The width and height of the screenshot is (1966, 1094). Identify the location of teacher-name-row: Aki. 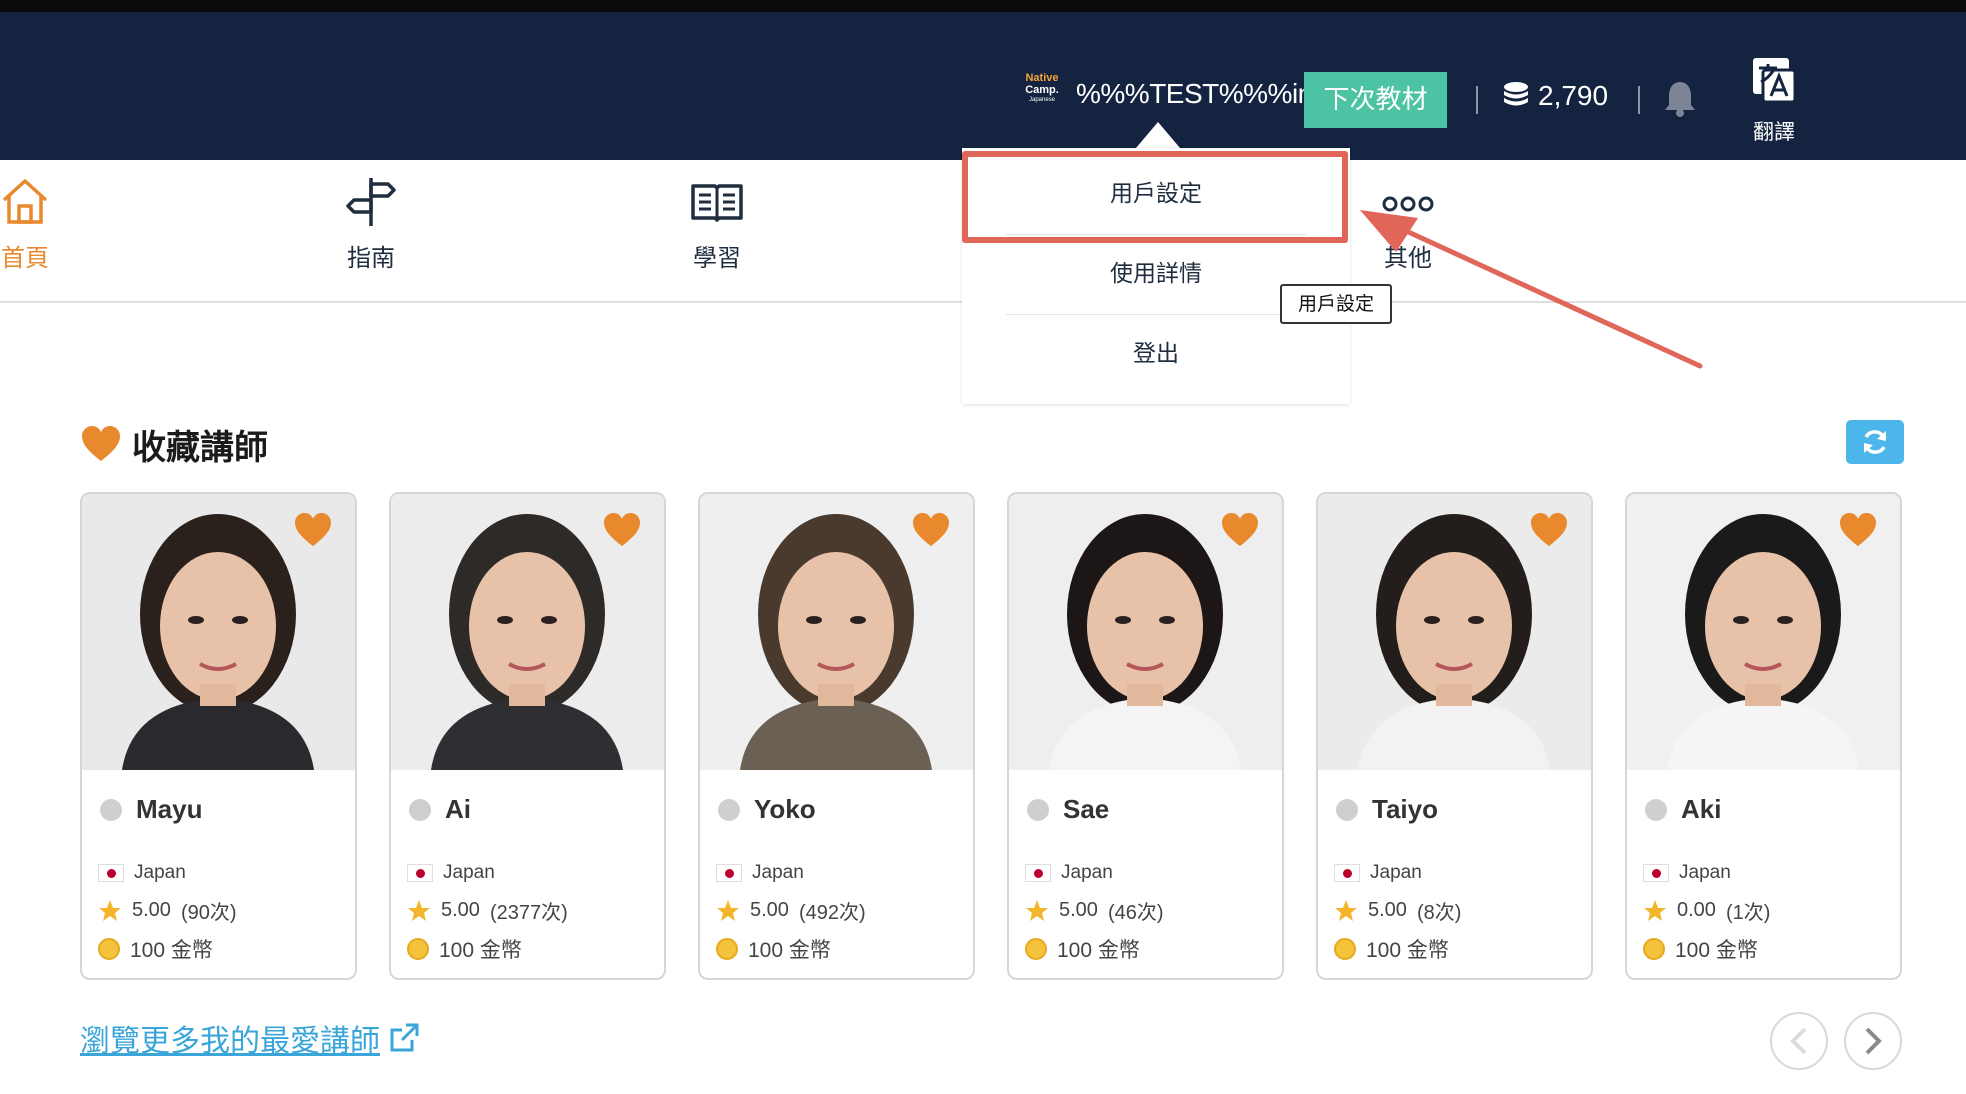
(1683, 809).